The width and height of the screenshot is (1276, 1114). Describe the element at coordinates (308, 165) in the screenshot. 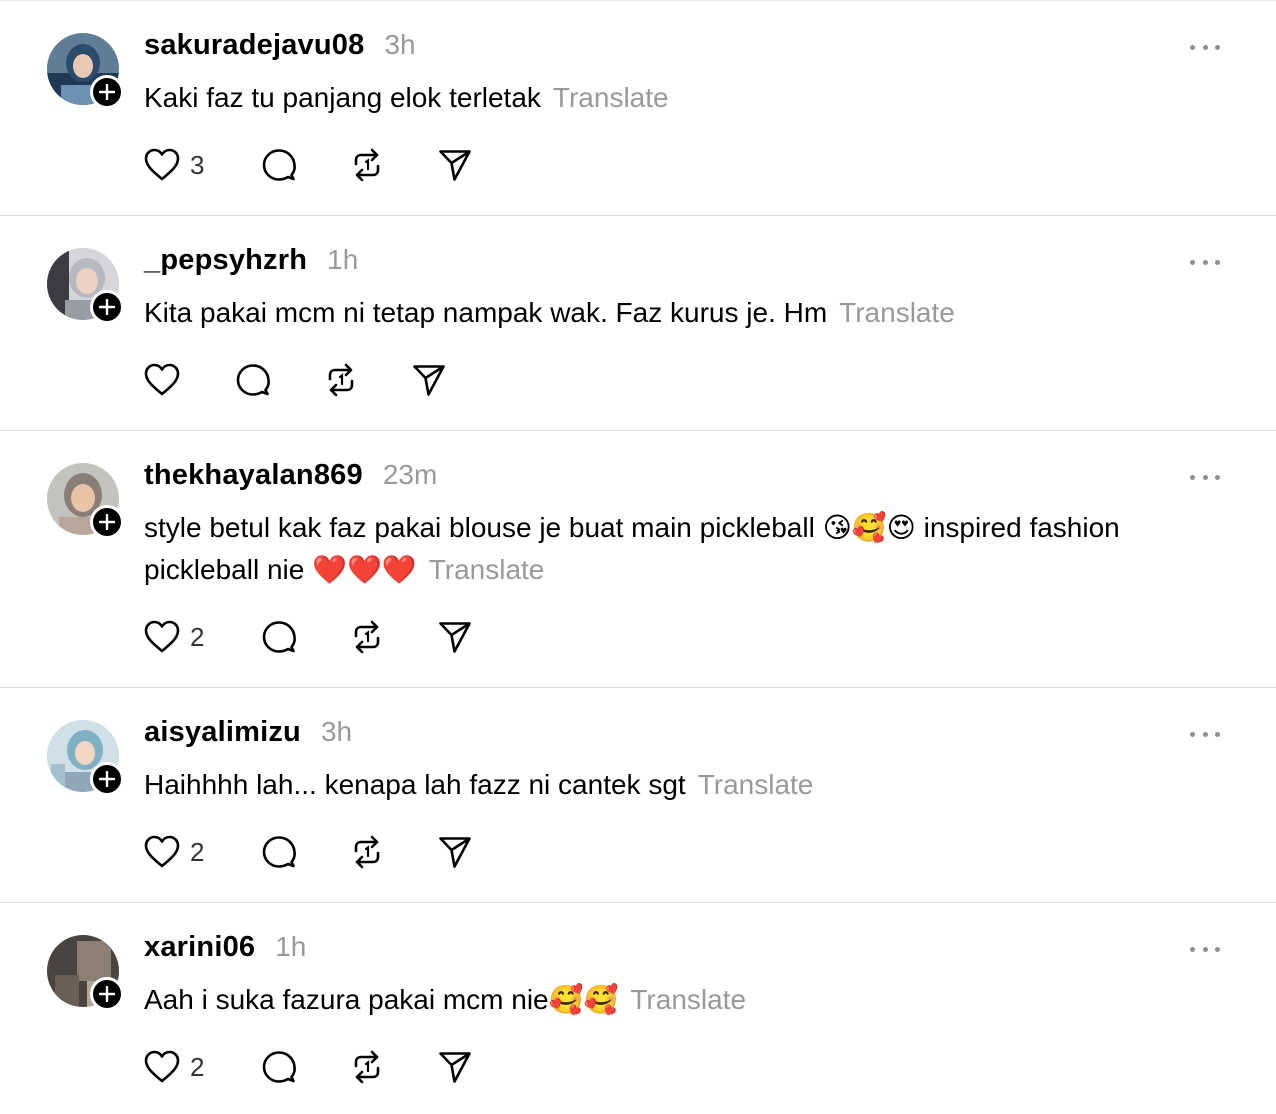

I see `action-bar: 3` at that location.